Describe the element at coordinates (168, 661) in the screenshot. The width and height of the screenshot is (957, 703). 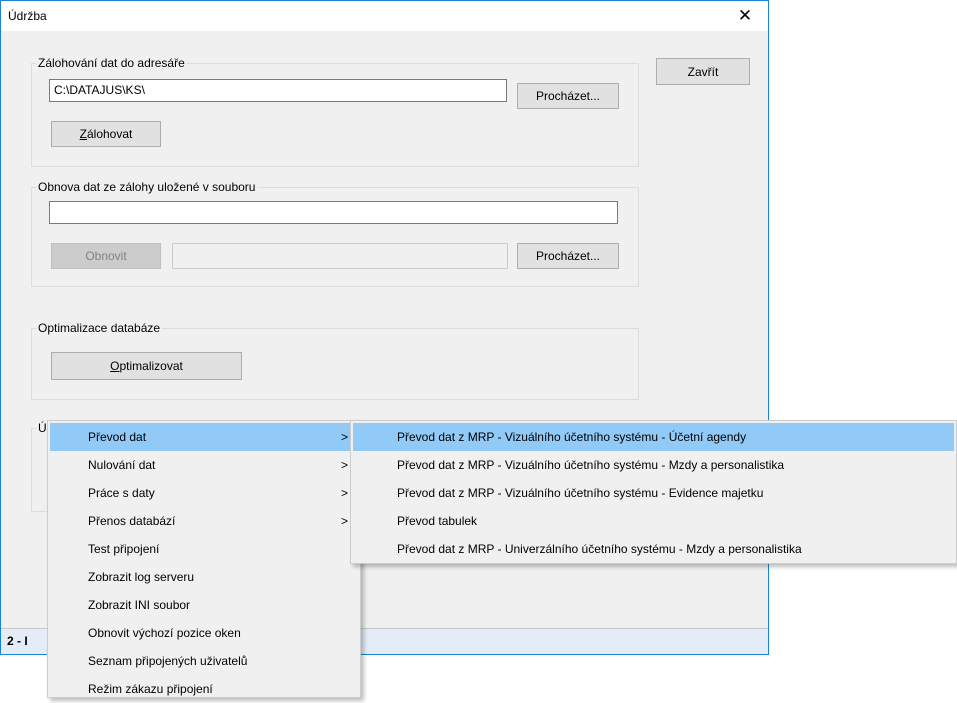
I see `menu-item-label: Seznam připojených uživatelů` at that location.